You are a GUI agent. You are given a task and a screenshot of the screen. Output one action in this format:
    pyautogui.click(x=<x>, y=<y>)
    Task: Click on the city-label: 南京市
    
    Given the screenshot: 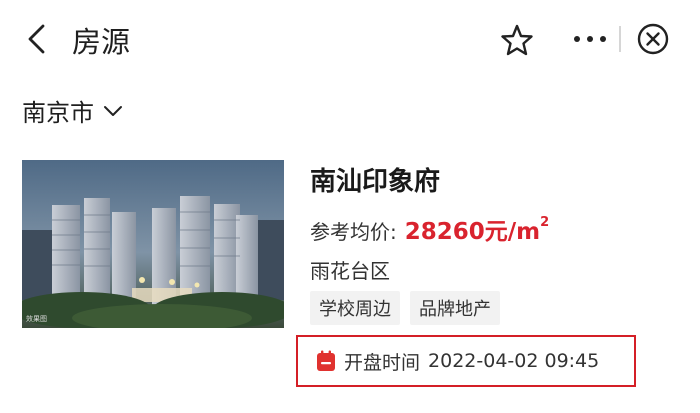 What is the action you would take?
    pyautogui.click(x=58, y=113)
    